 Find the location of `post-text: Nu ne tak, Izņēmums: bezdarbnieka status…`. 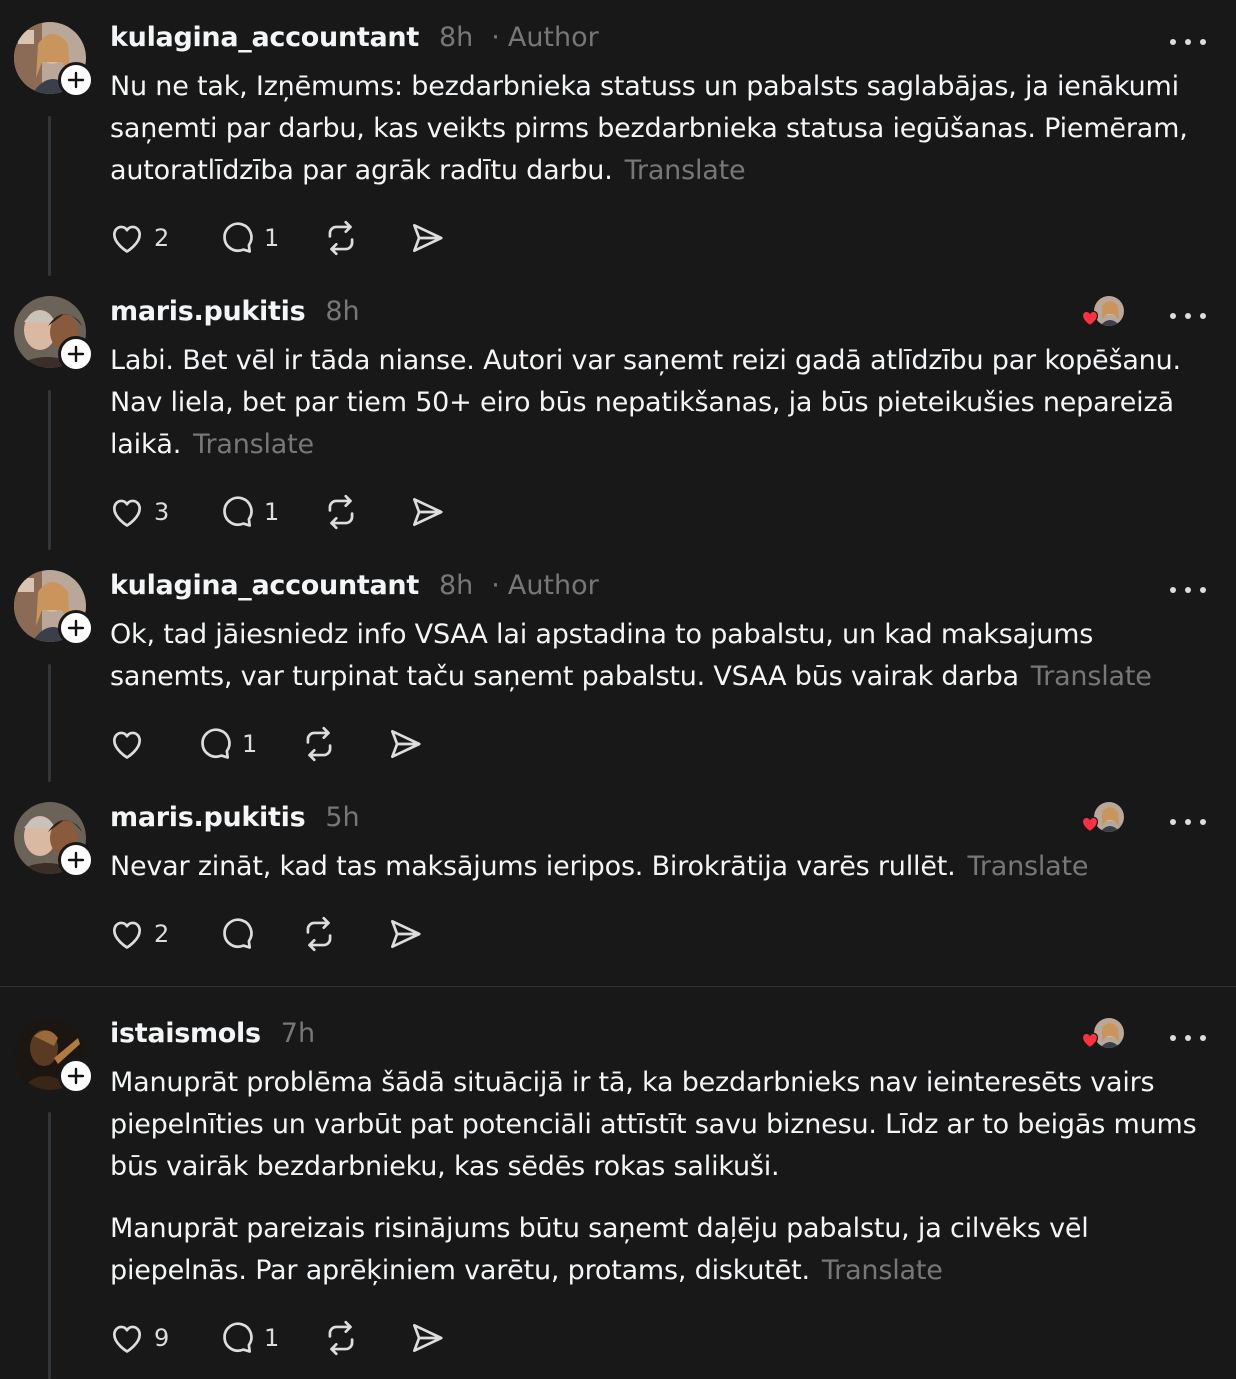

post-text: Nu ne tak, Izņēmums: bezdarbnieka status… is located at coordinates (660, 129).